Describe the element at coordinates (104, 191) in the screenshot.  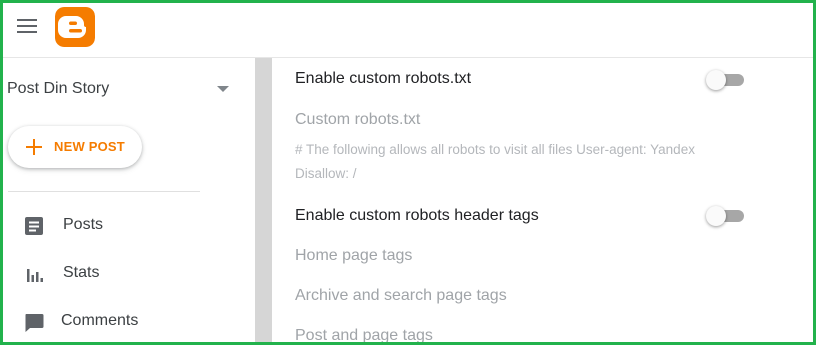
I see `sidebar-divider` at that location.